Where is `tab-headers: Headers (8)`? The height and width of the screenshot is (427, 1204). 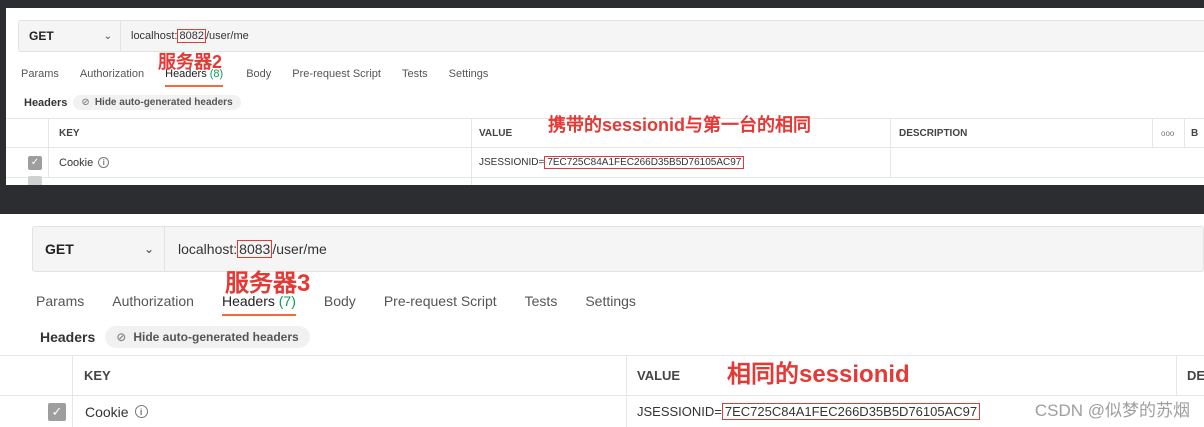
tab-headers: Headers (8) is located at coordinates (194, 77).